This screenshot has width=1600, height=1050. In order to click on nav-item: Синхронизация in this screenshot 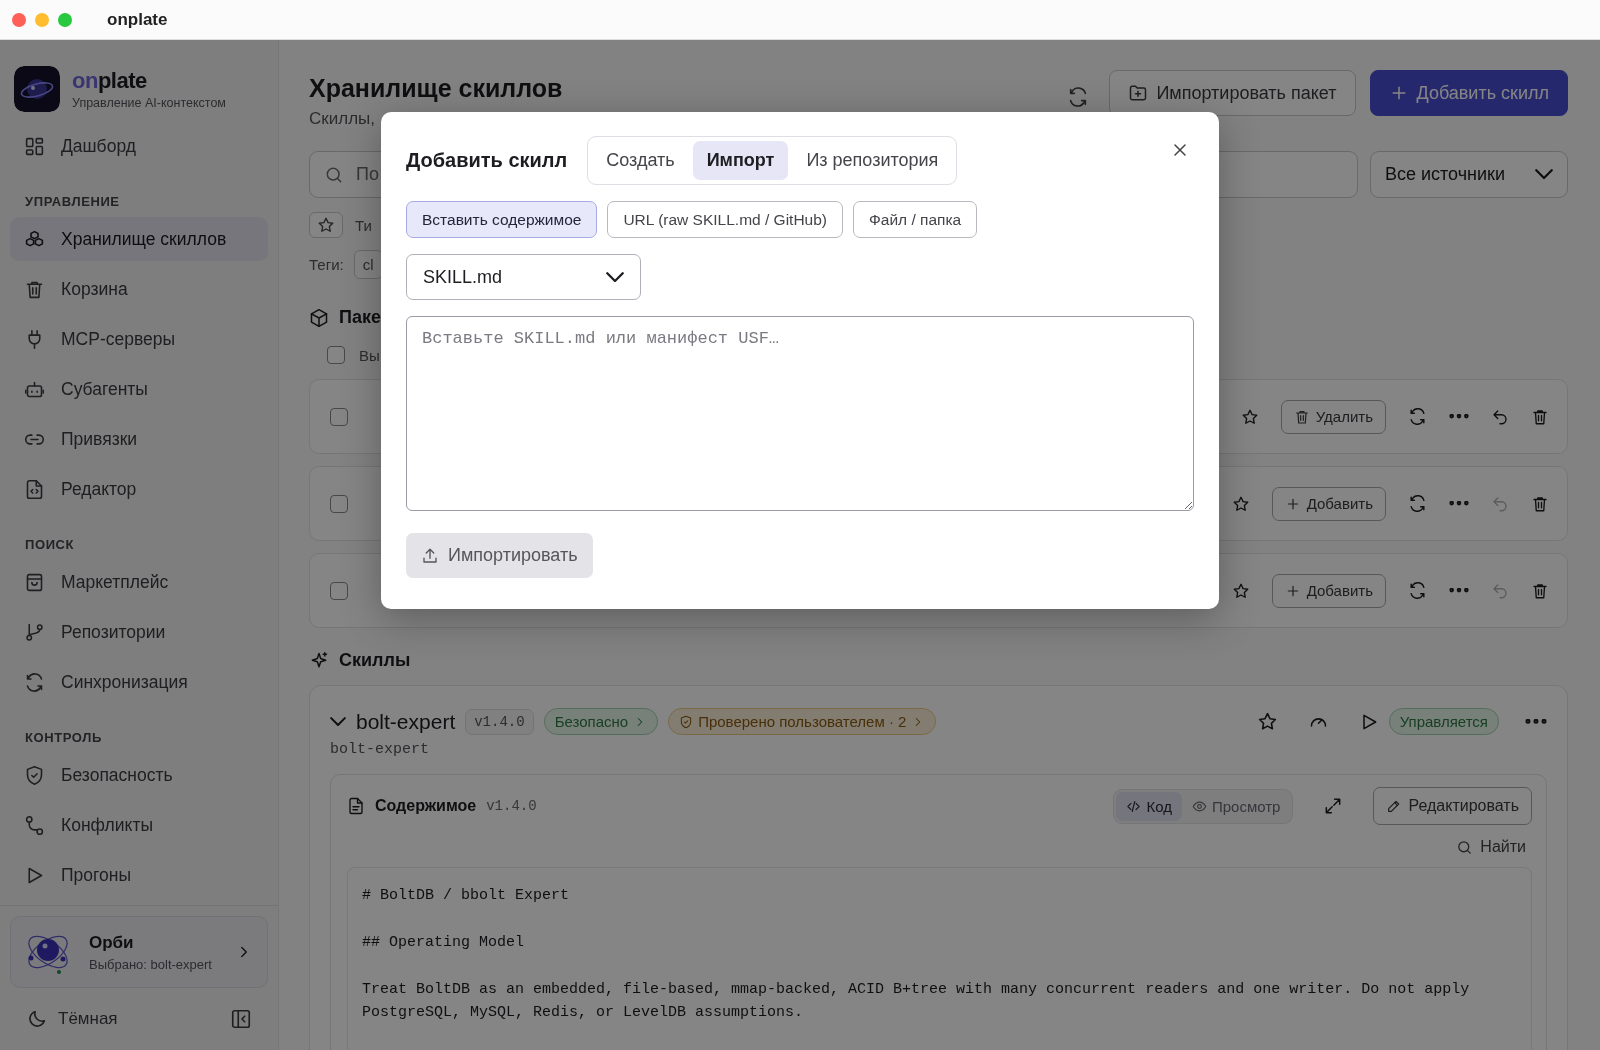, I will do `click(139, 682)`.